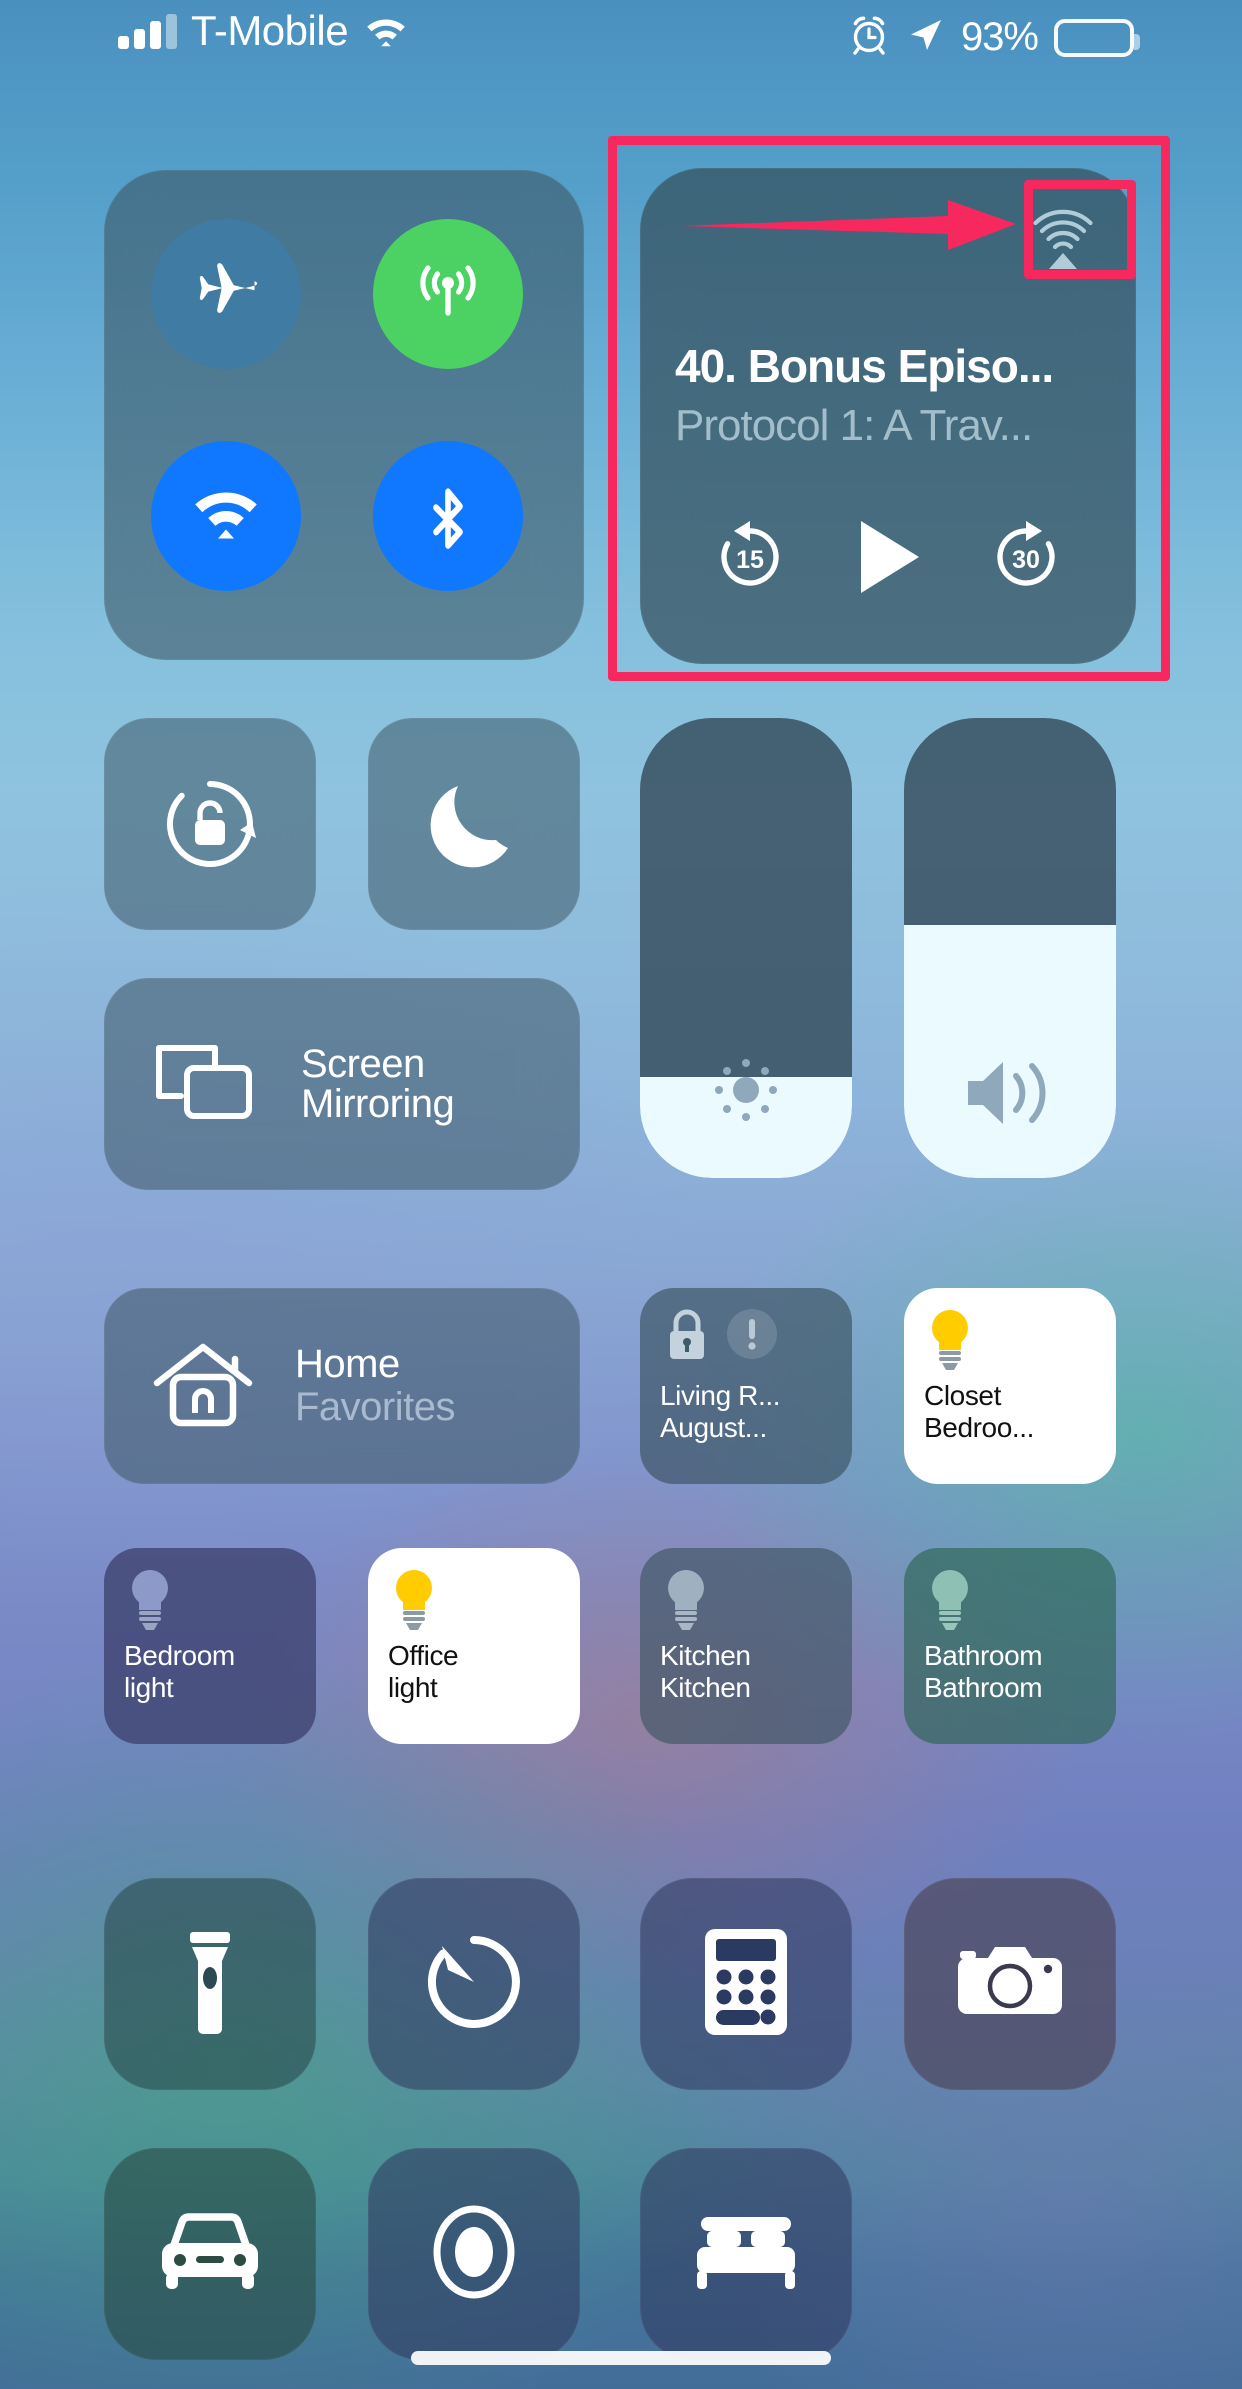  I want to click on calculator-button, so click(746, 1984).